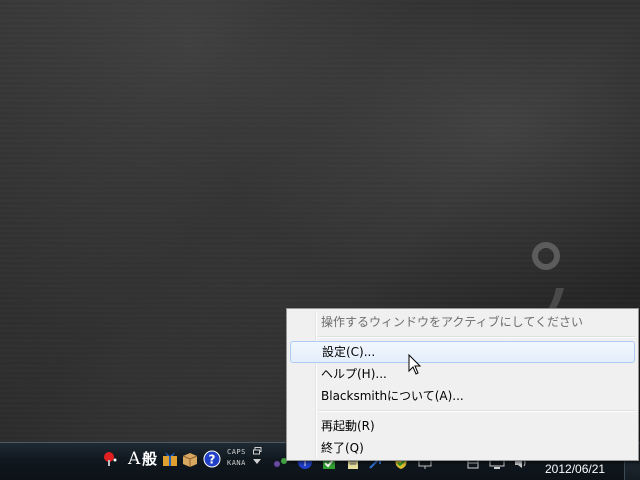 This screenshot has height=480, width=640. I want to click on clock-date: 2012/06/21, so click(575, 469).